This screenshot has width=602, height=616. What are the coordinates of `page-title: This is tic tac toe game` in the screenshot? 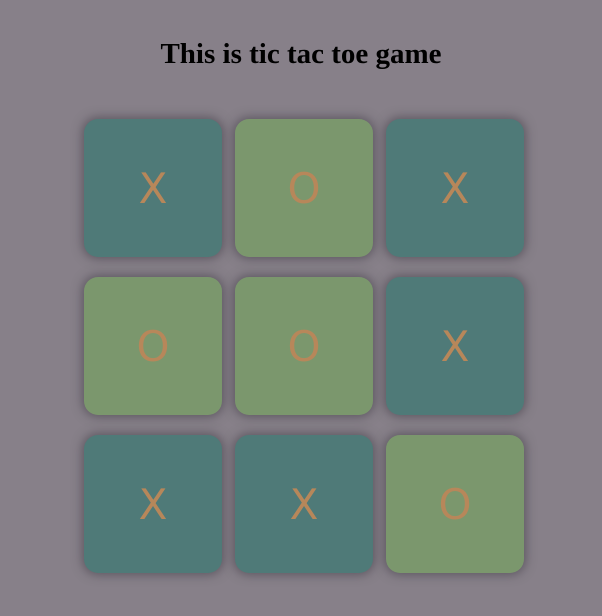 It's located at (301, 54).